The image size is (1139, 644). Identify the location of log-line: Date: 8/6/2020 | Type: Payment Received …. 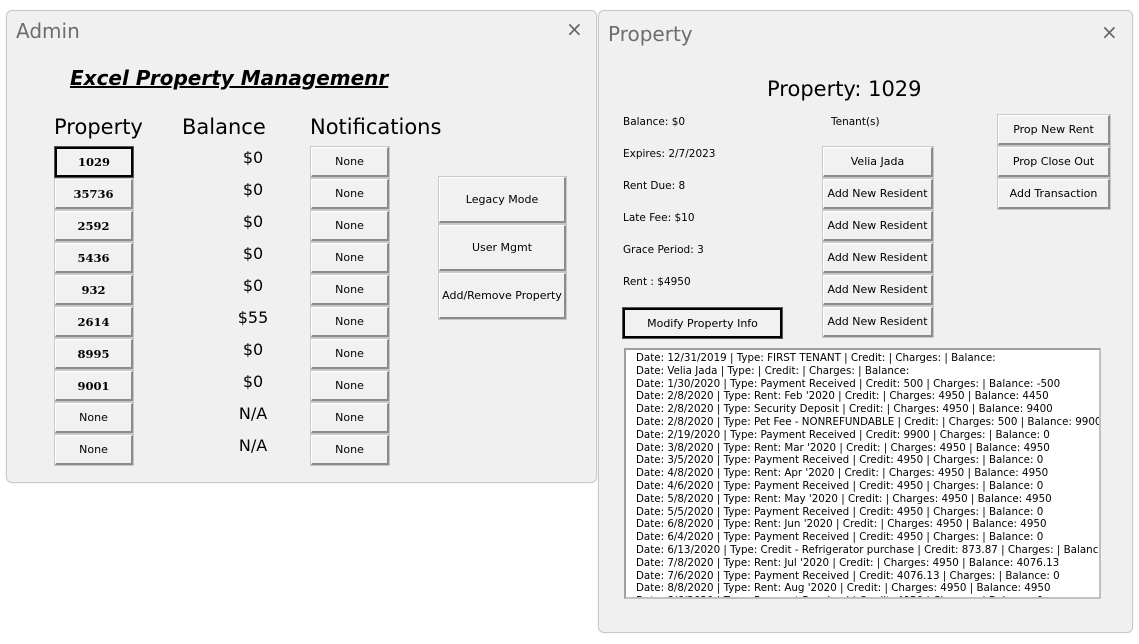
(862, 596).